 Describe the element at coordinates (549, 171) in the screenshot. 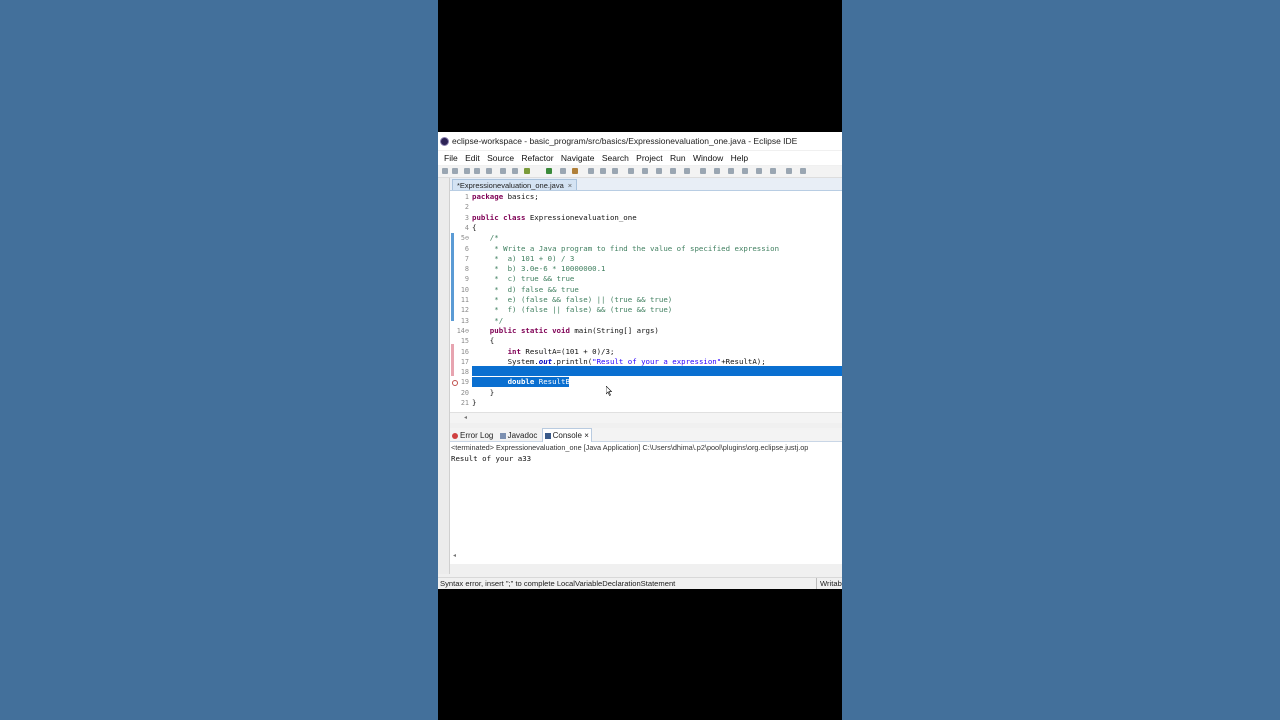

I see `run-icon` at that location.